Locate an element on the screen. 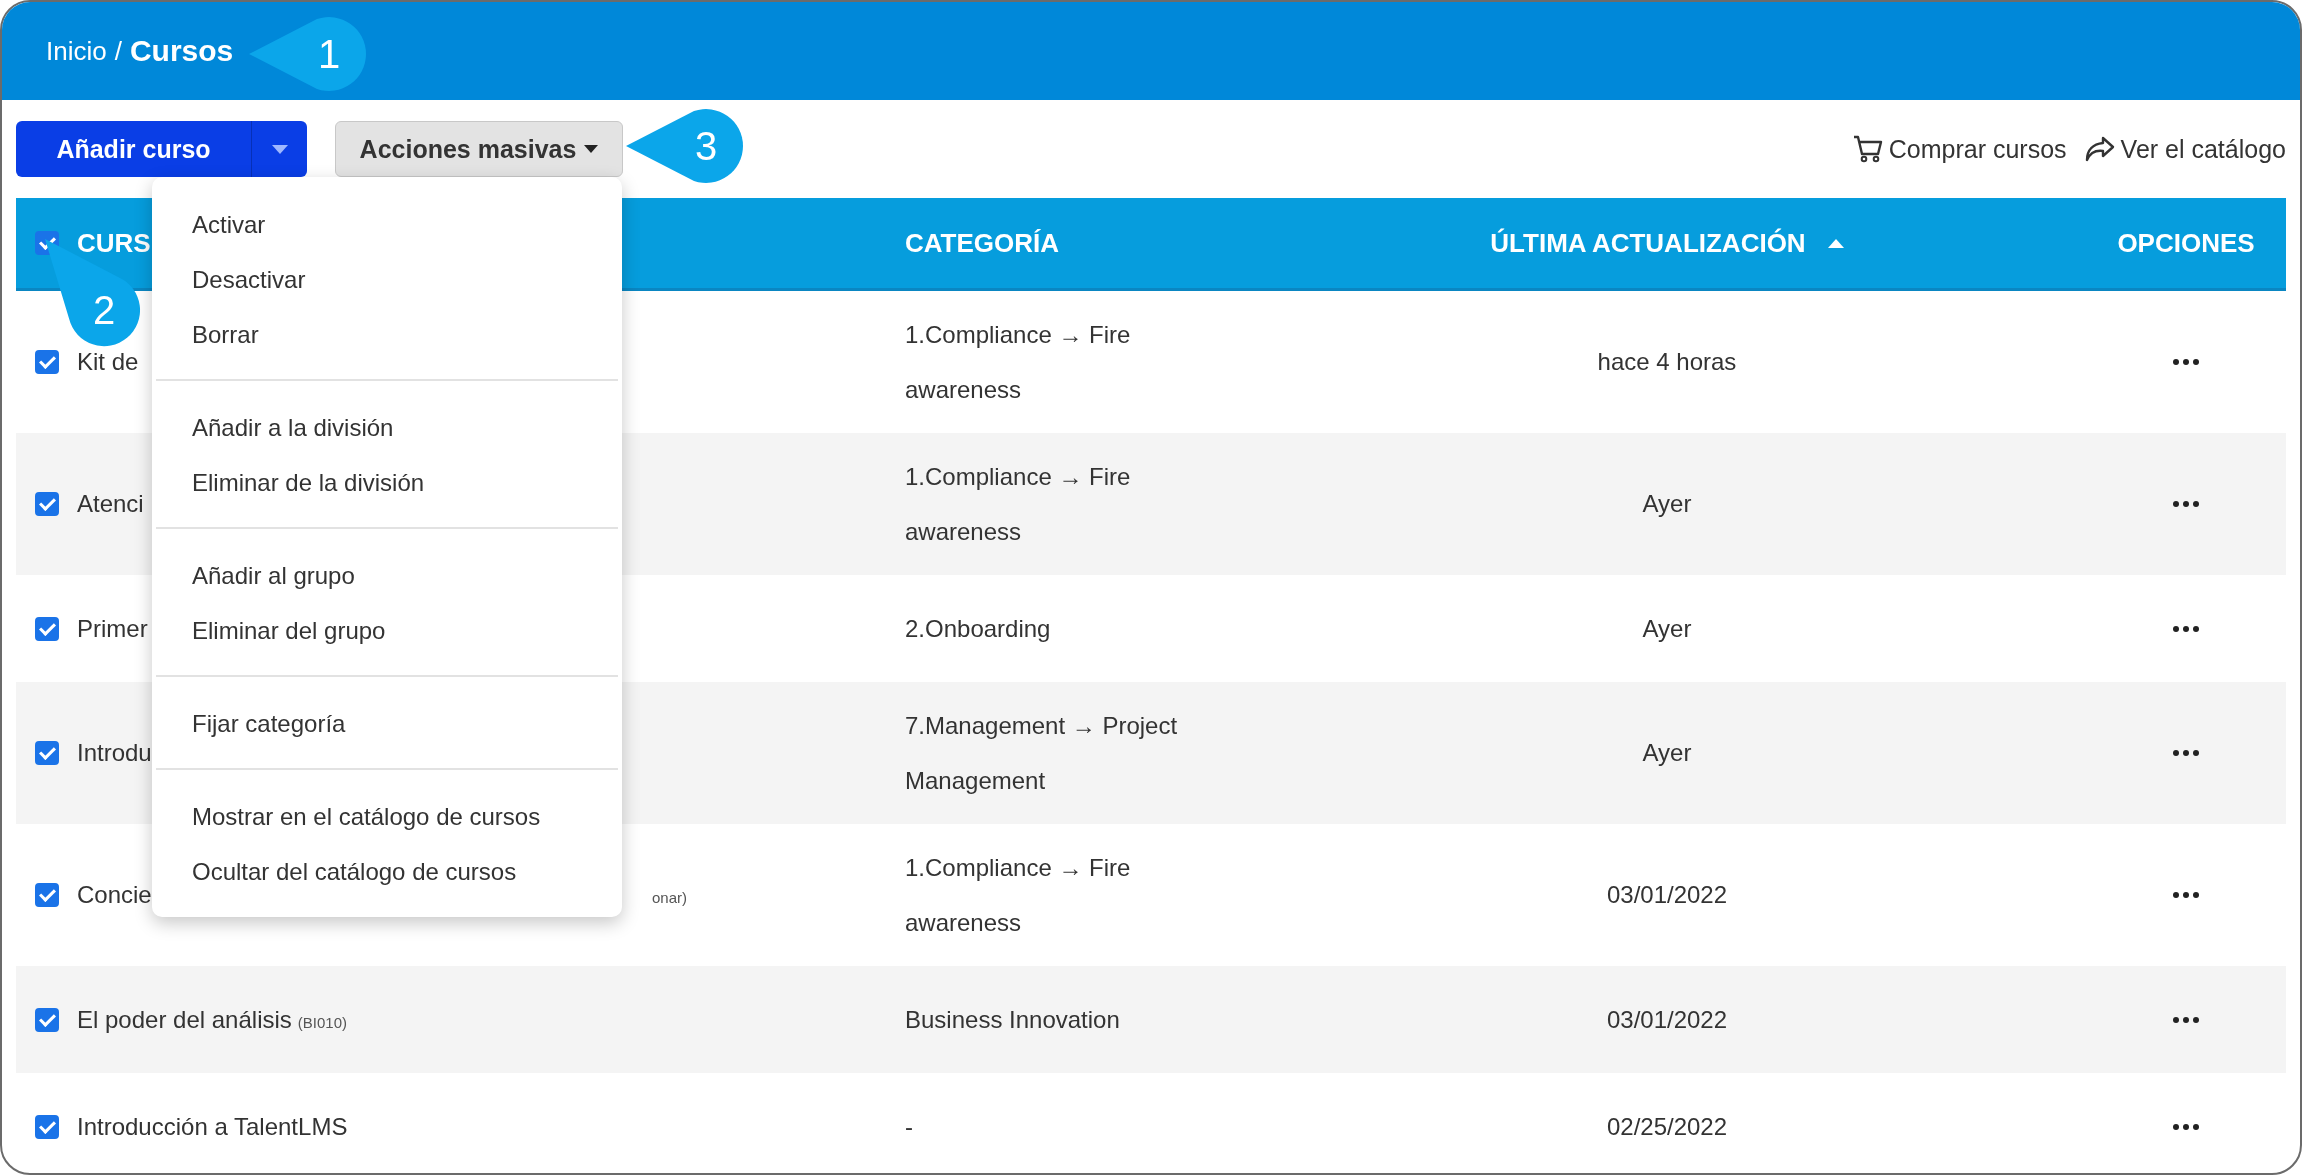 This screenshot has height=1175, width=2302. callout-badge: 3 is located at coordinates (684, 146).